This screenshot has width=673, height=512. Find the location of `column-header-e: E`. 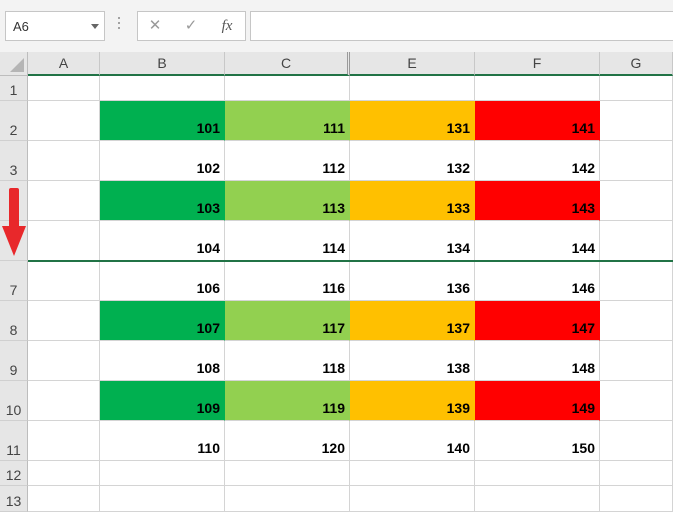

column-header-e: E is located at coordinates (412, 64).